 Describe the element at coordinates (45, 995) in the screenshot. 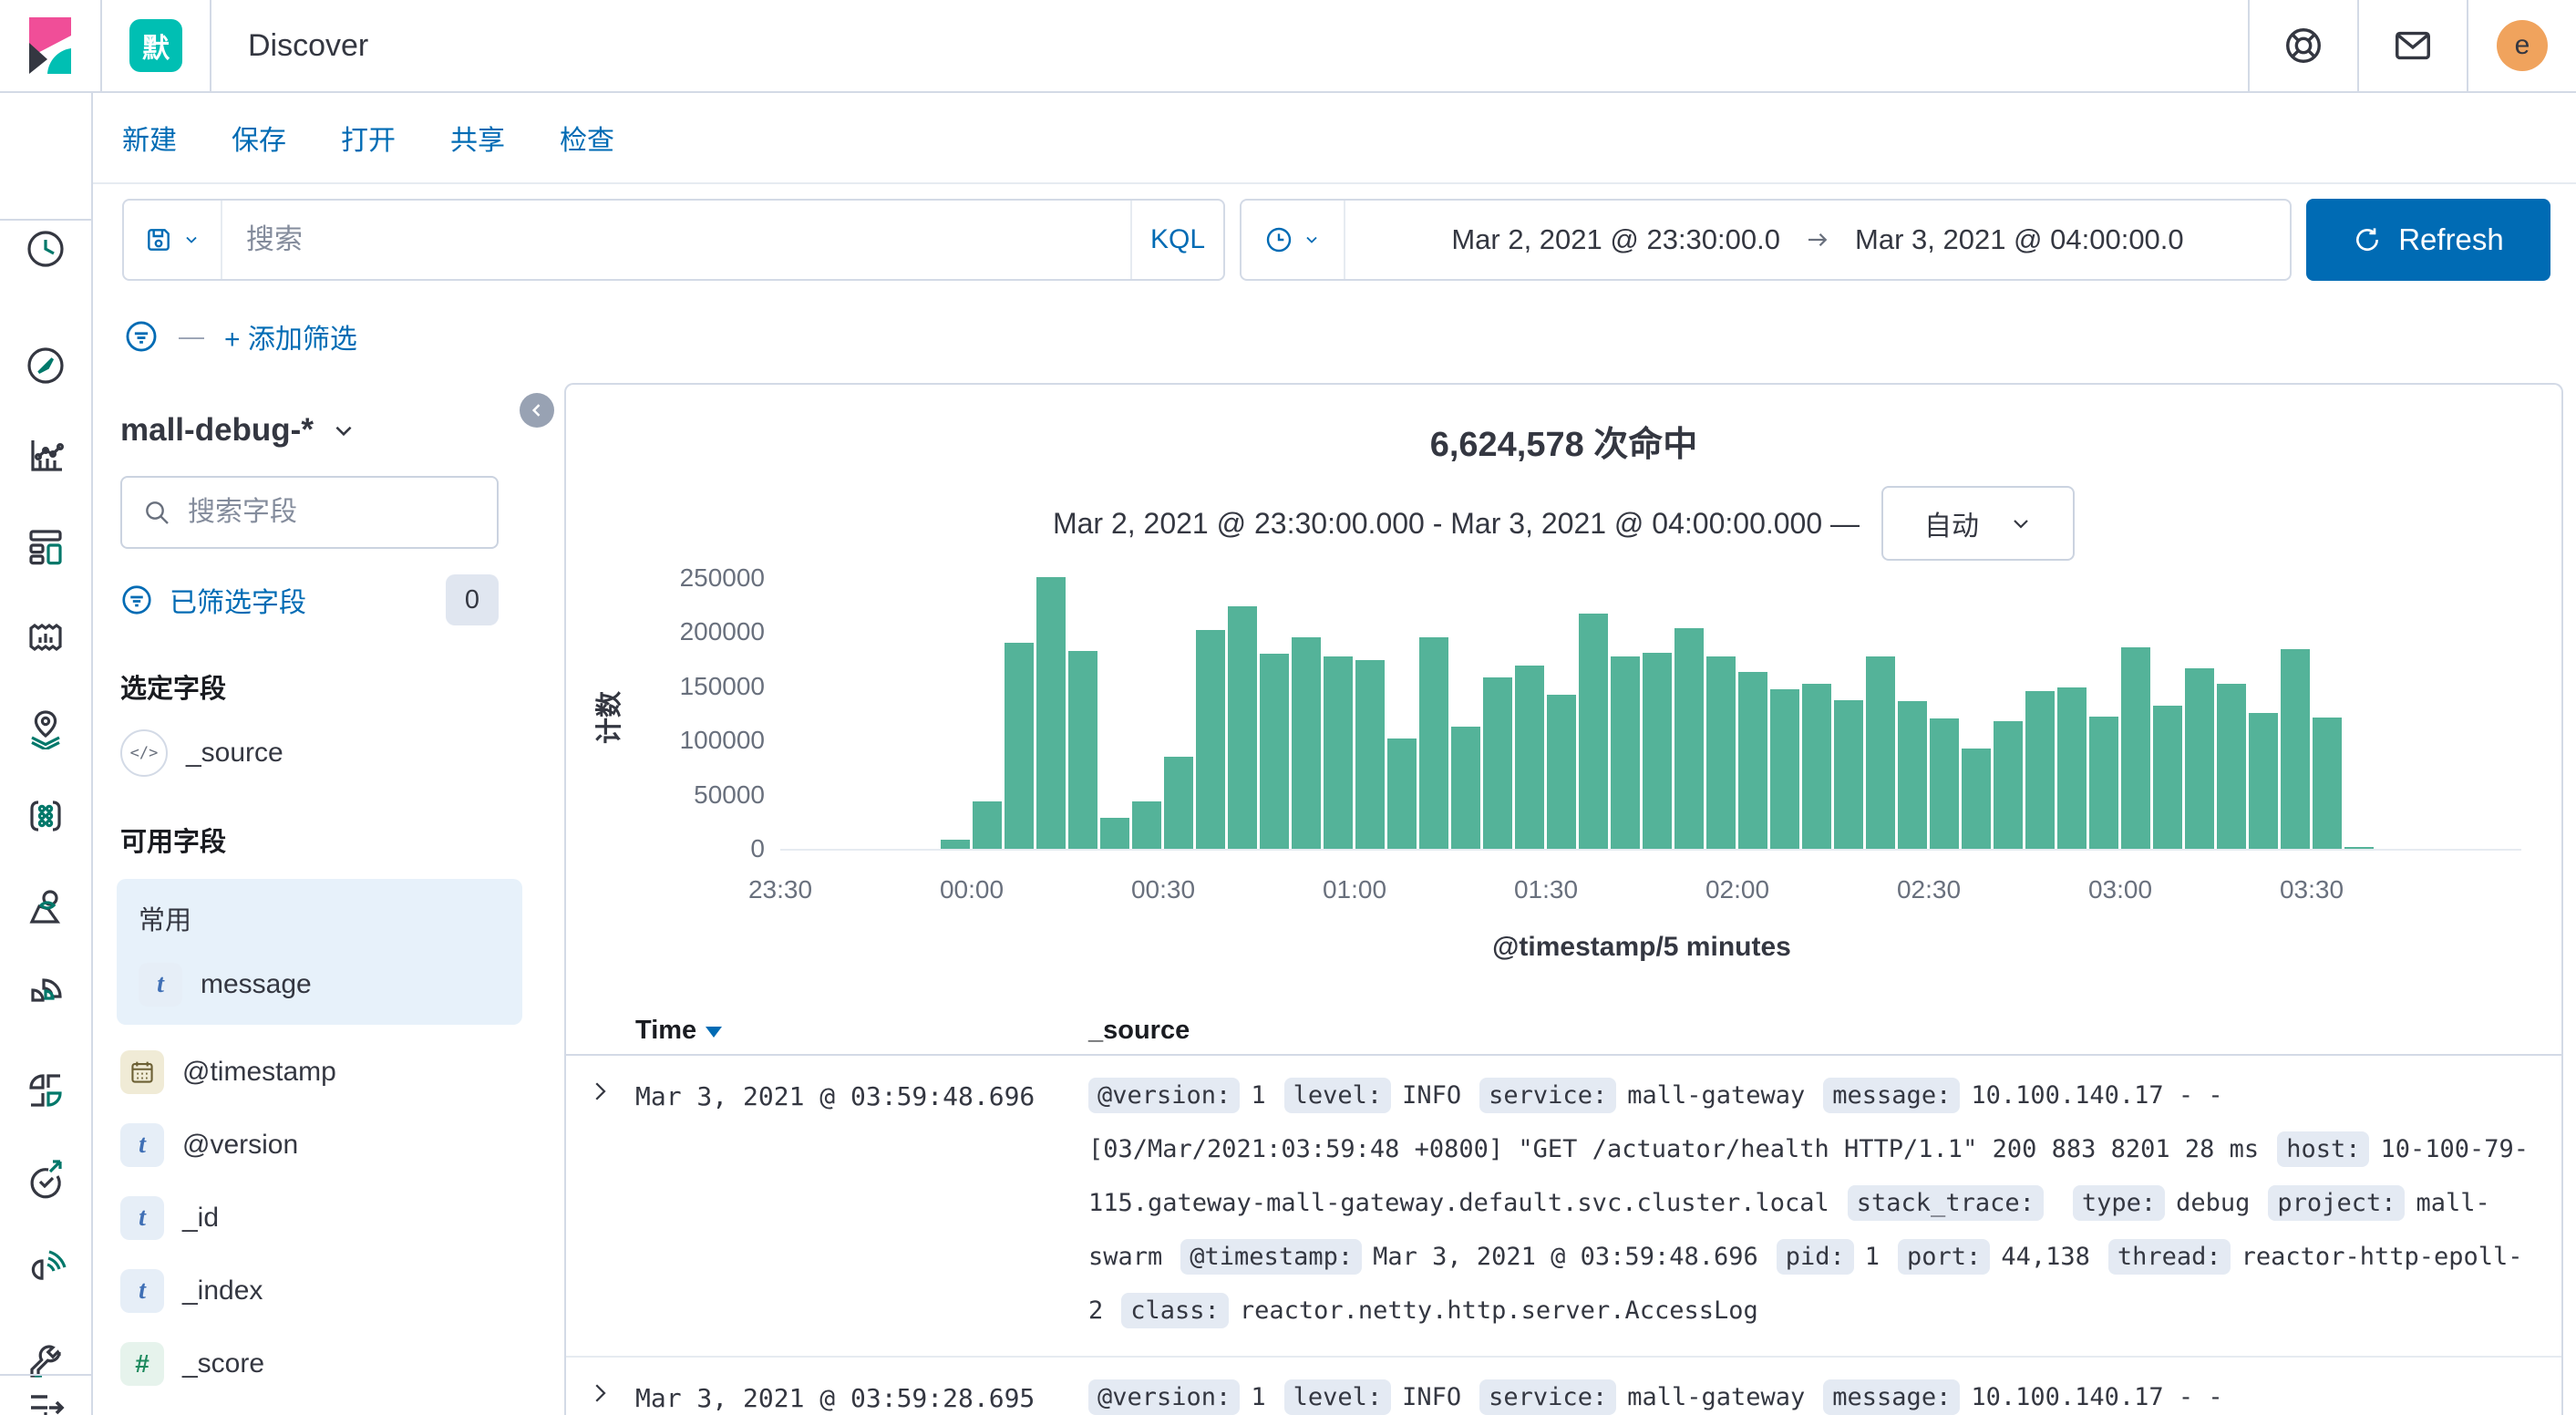

I see `nav-logs-button` at that location.